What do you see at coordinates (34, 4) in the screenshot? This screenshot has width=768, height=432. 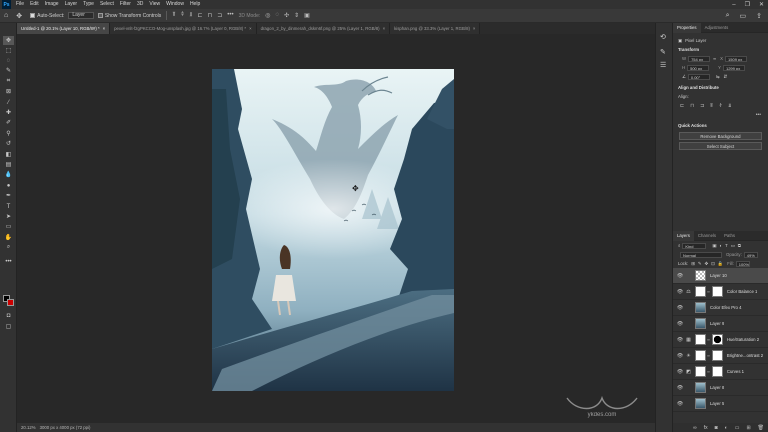 I see `menu-edit: Edit` at bounding box center [34, 4].